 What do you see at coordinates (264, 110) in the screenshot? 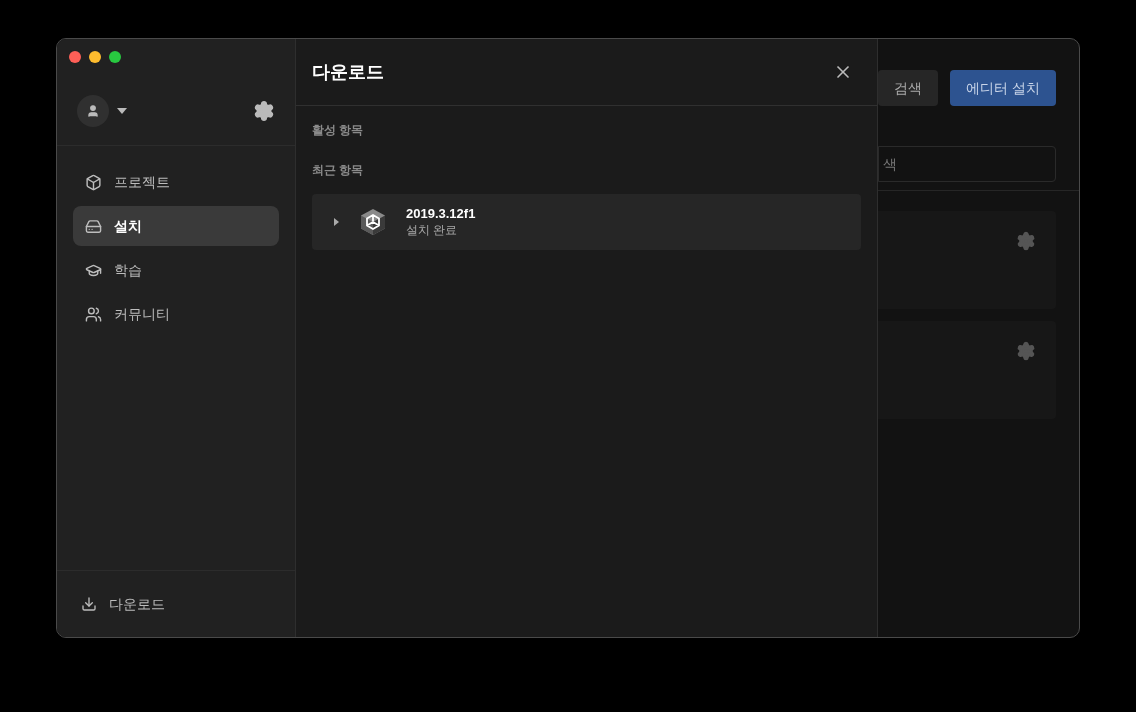
I see `settings-icon` at bounding box center [264, 110].